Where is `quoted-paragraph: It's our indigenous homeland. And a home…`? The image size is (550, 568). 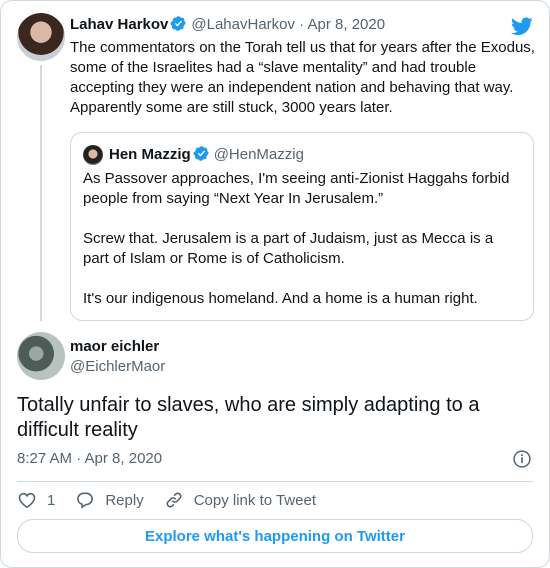
quoted-paragraph: It's our indigenous homeland. And a home… is located at coordinates (280, 298).